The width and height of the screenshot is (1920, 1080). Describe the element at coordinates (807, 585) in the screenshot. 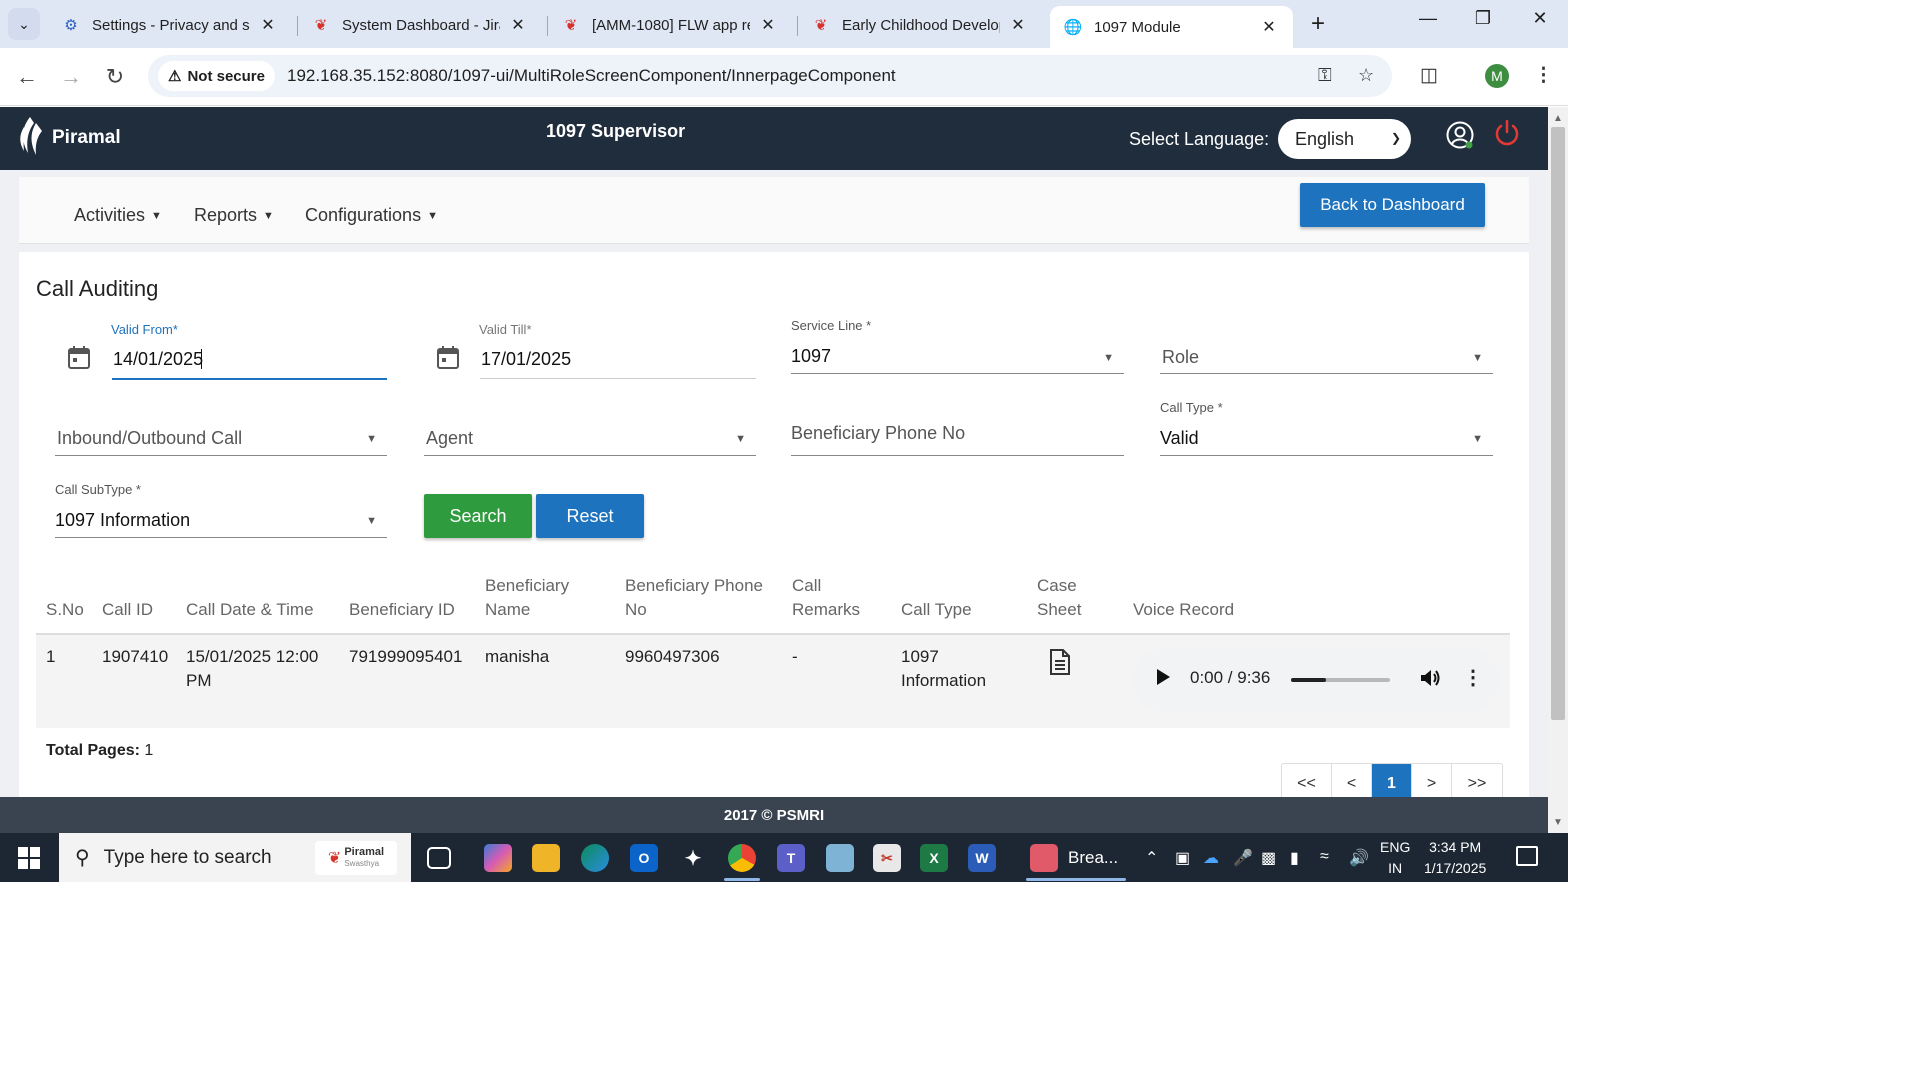

I see `header-line: Call` at that location.